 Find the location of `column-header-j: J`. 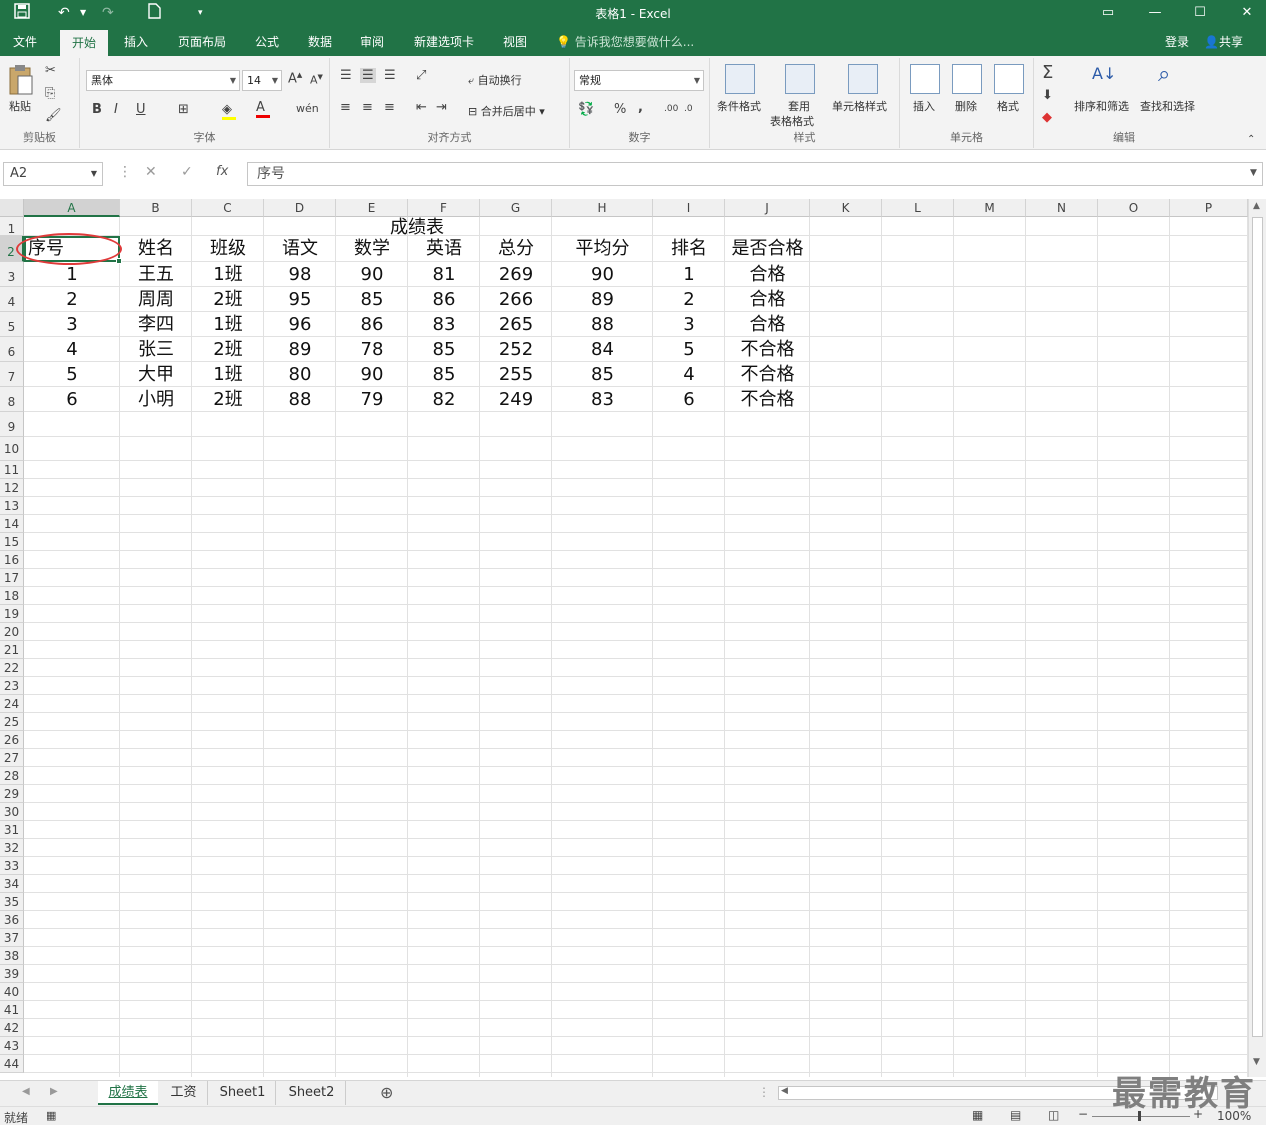

column-header-j: J is located at coordinates (767, 208).